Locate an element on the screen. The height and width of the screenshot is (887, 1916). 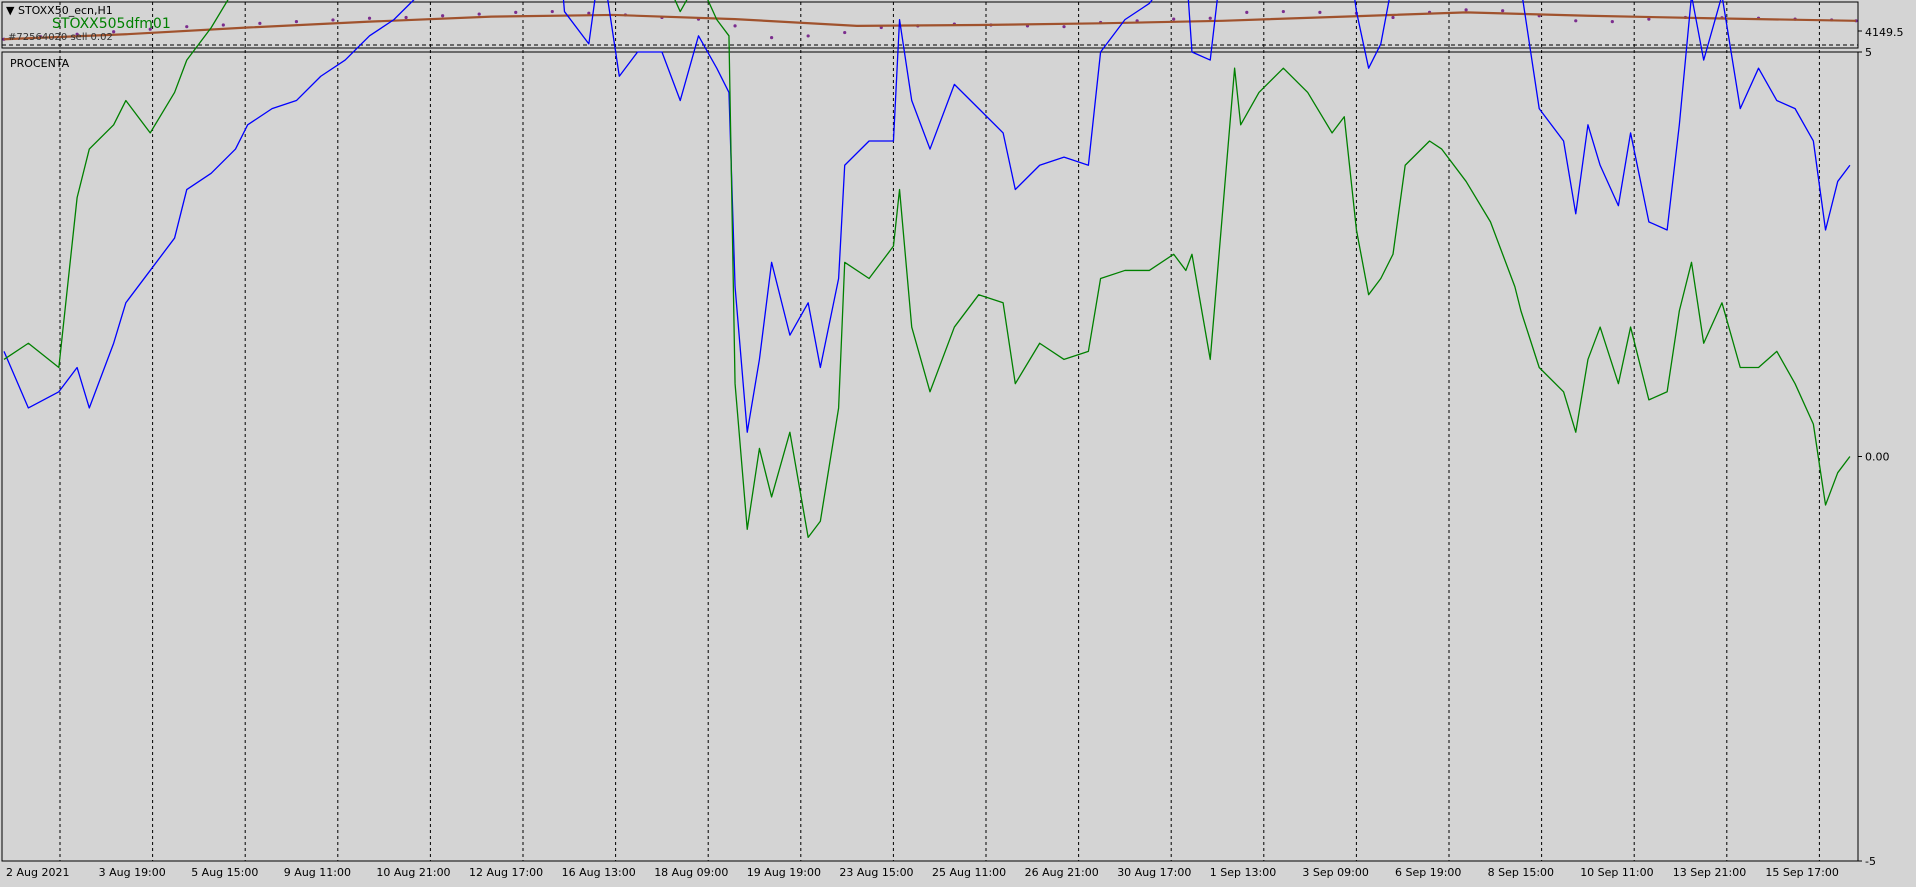
indicator-label: STOXX505dfm01 is located at coordinates (111, 24).